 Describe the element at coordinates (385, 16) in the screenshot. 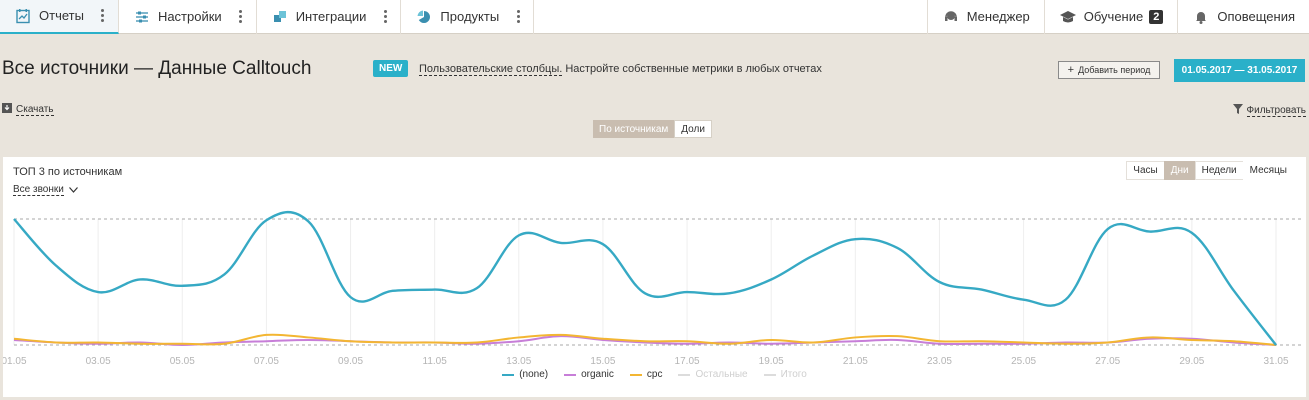

I see `integrations-menu-icon` at that location.